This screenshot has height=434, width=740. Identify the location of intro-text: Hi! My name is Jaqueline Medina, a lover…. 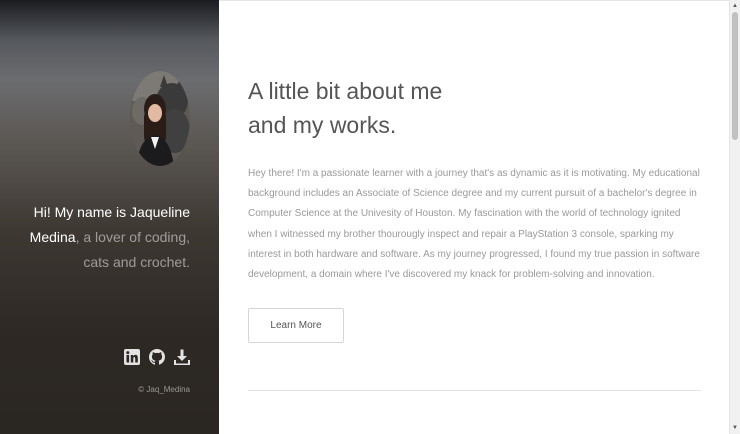
(102, 237).